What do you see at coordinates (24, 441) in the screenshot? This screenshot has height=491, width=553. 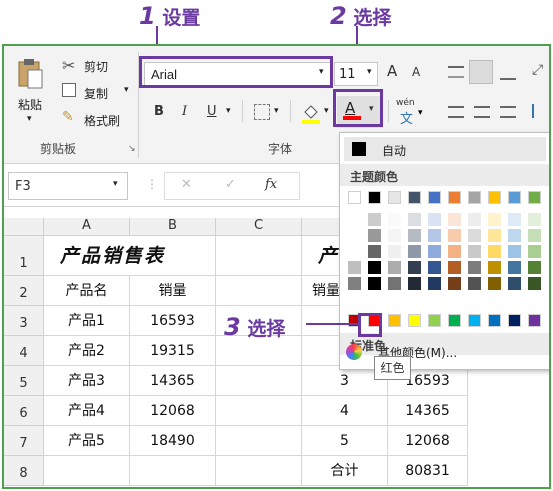 I see `row-header-7: 7` at bounding box center [24, 441].